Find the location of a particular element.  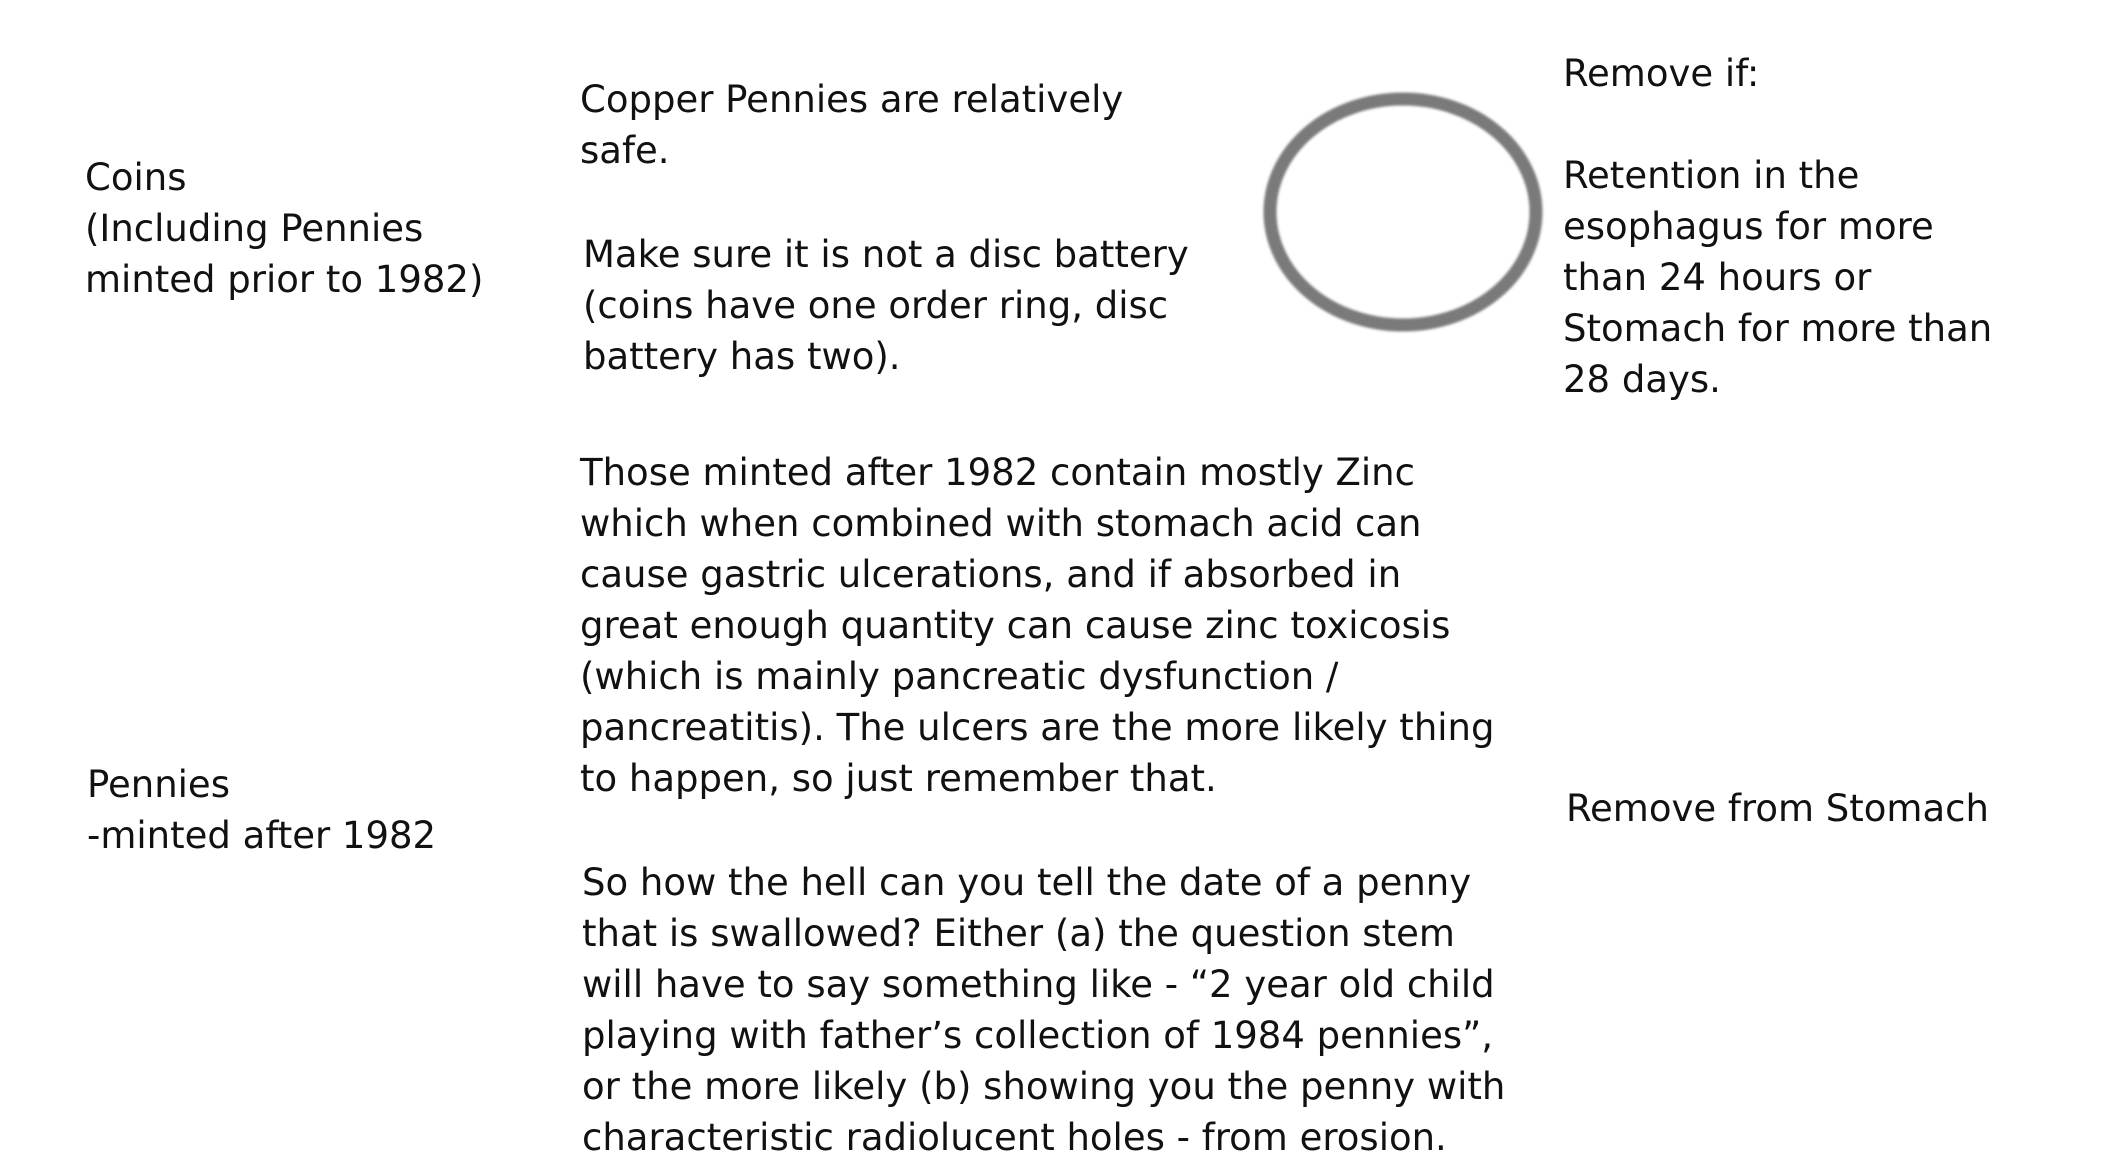

pennies-removal: Remove from Stomach is located at coordinates (1777, 808).